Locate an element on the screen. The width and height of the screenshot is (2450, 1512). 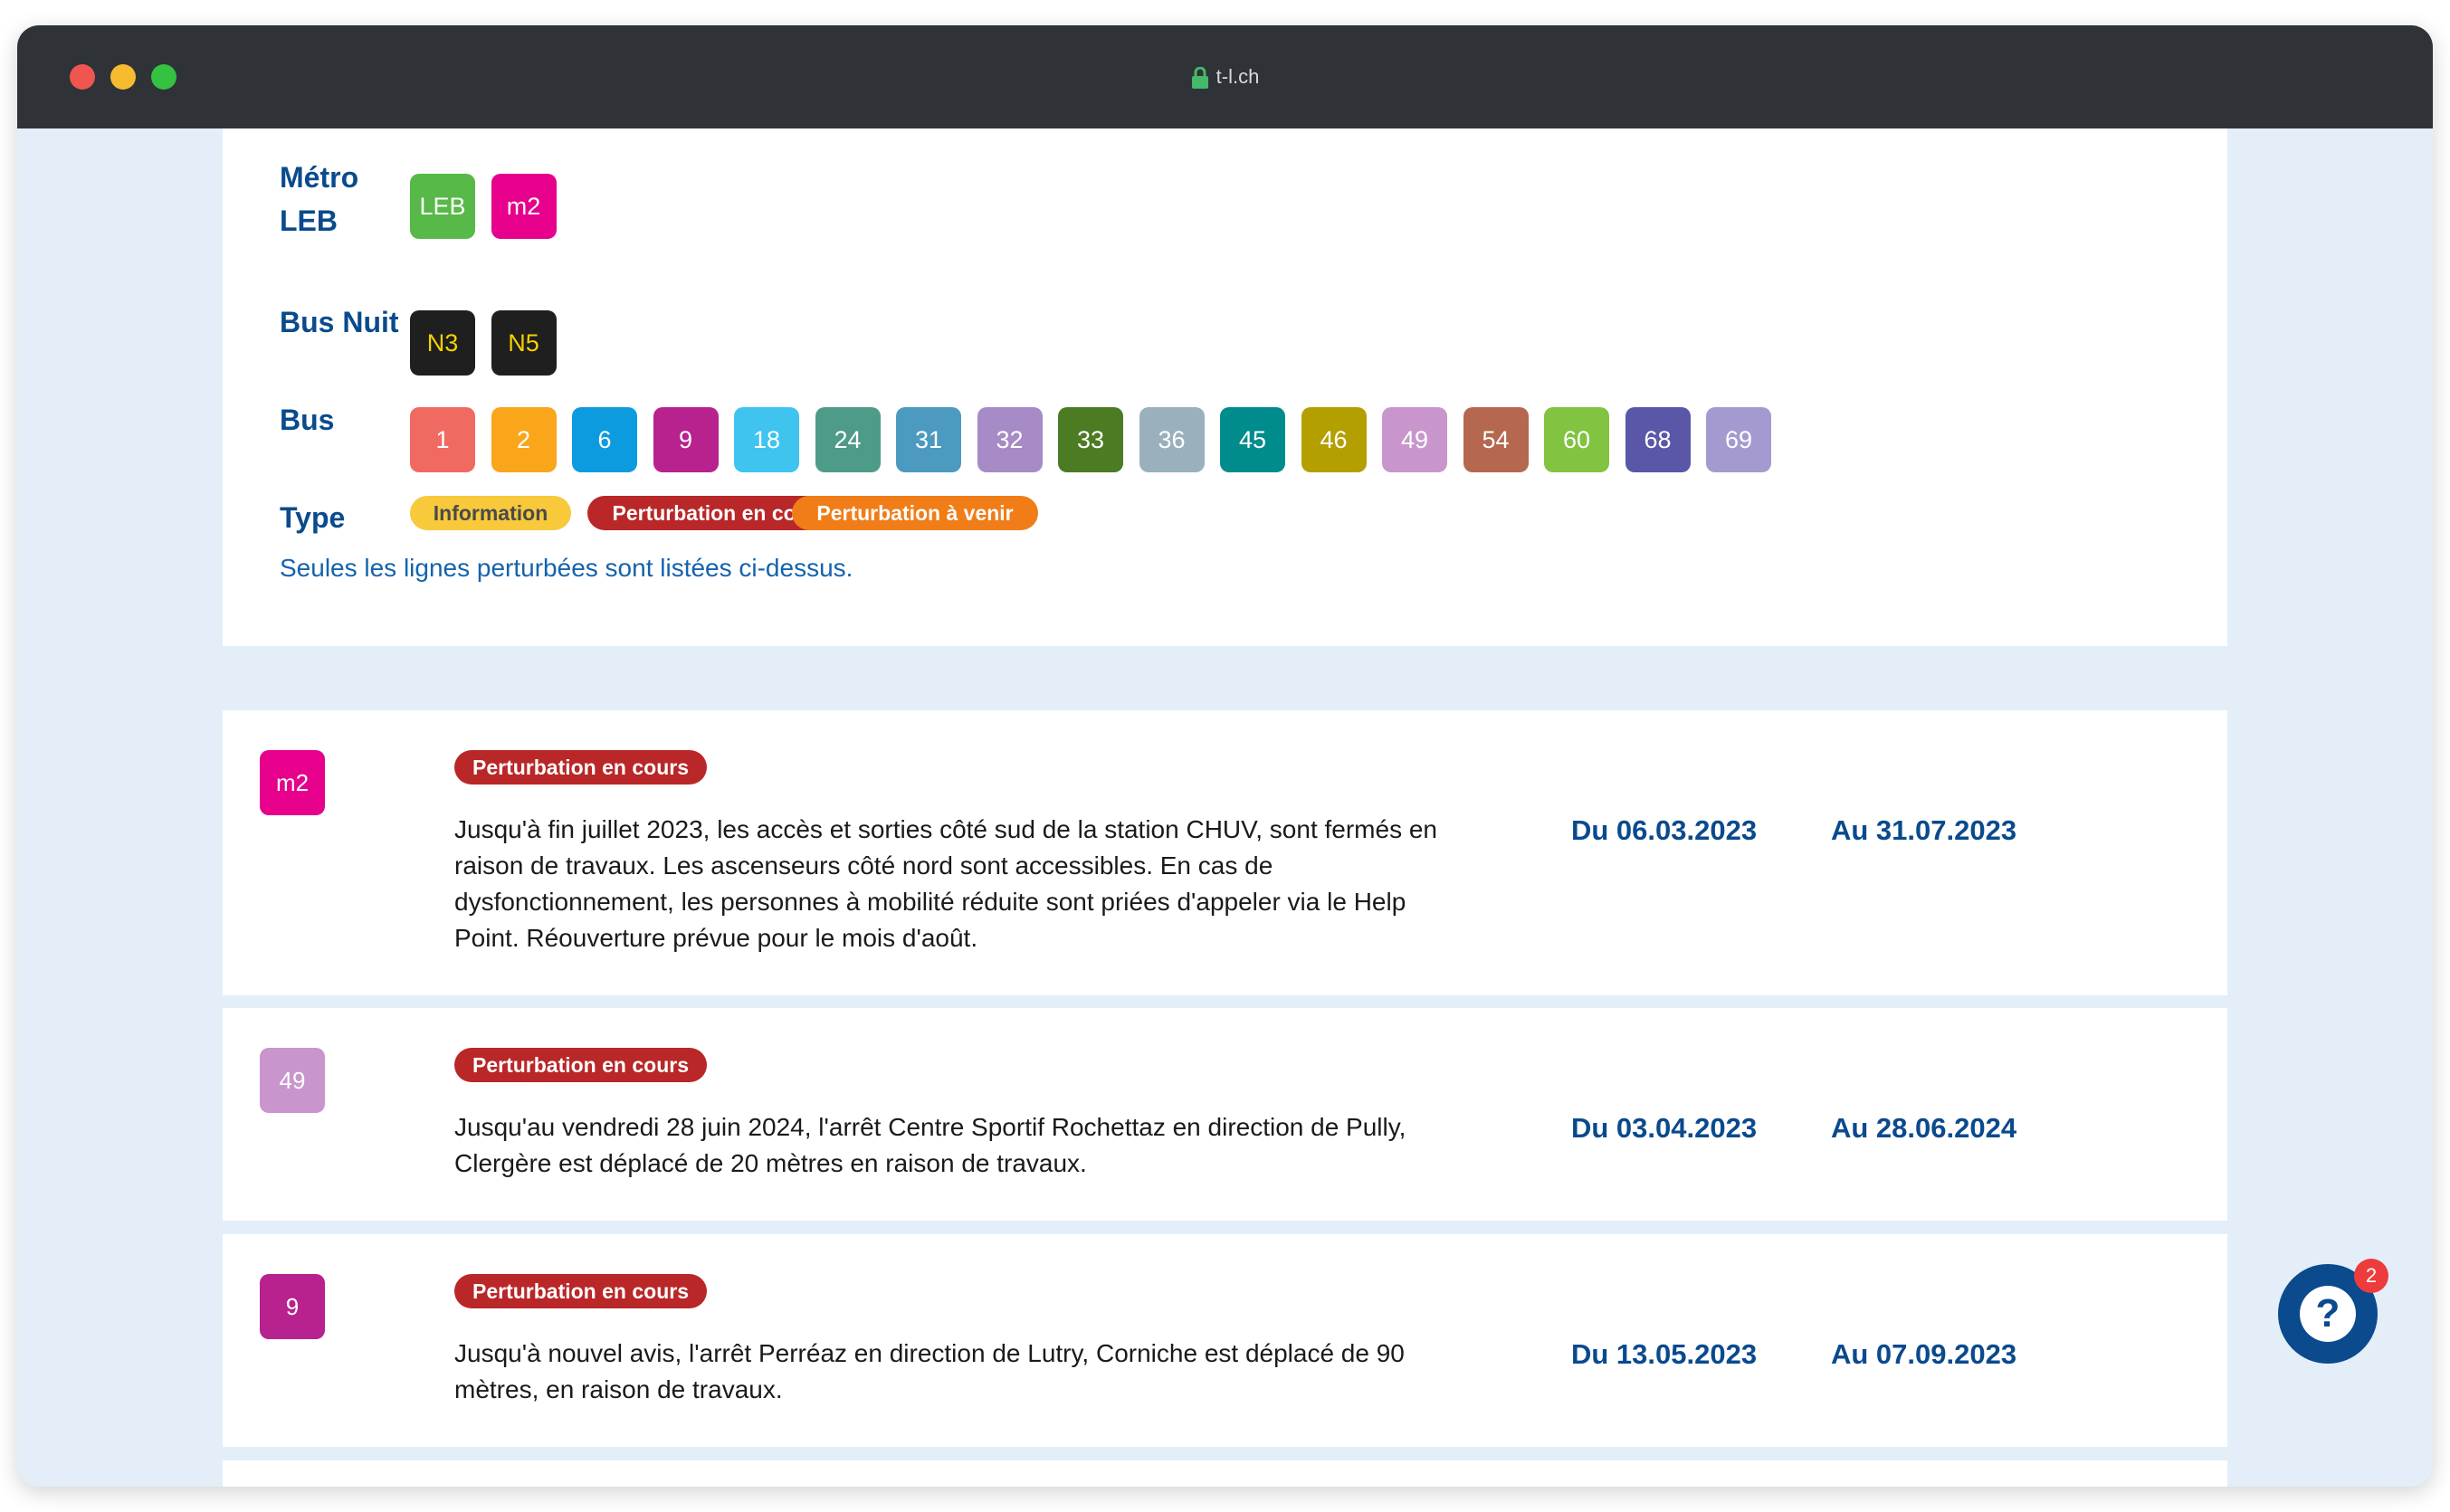
date-from: Du 13.05.2023 is located at coordinates (1664, 1354).